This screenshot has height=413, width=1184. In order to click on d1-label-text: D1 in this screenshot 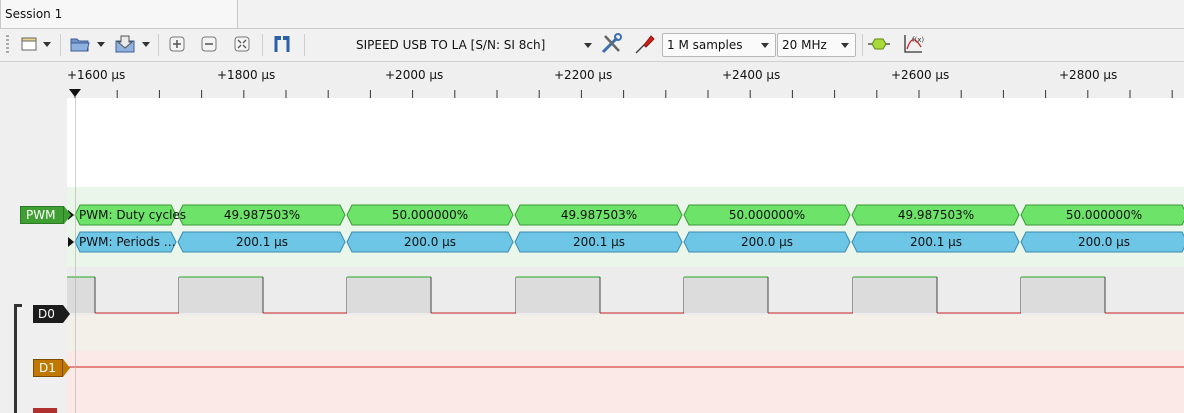, I will do `click(47, 368)`.